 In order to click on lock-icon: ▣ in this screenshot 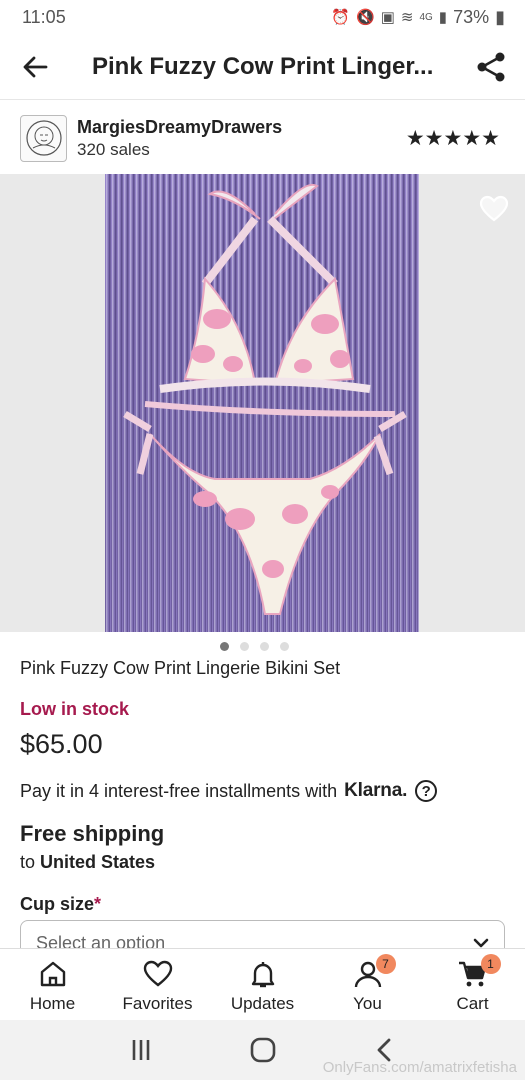, I will do `click(387, 17)`.